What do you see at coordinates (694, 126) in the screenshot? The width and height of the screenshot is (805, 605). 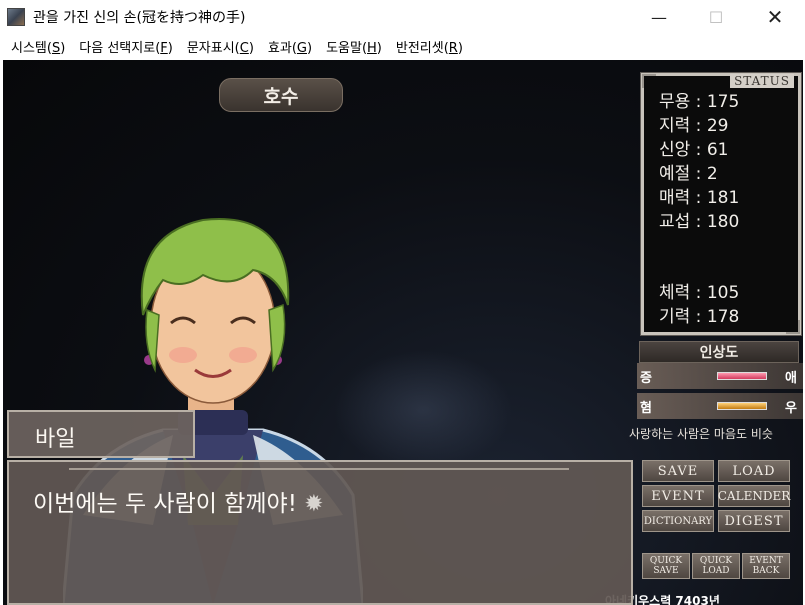 I see `stat-intellect: 지력 : 29` at bounding box center [694, 126].